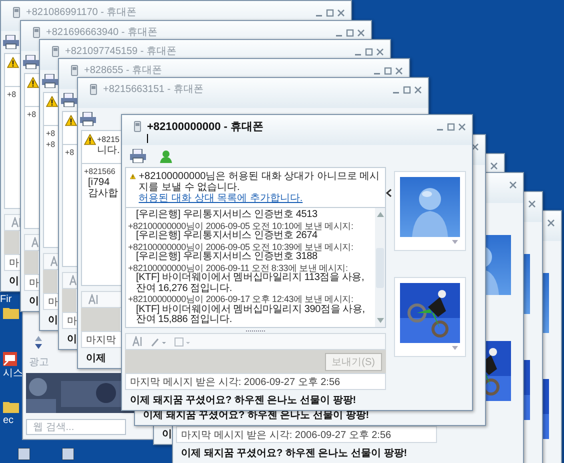 This screenshot has width=564, height=463. Describe the element at coordinates (101, 340) in the screenshot. I see `last-message-time: 마지막` at that location.